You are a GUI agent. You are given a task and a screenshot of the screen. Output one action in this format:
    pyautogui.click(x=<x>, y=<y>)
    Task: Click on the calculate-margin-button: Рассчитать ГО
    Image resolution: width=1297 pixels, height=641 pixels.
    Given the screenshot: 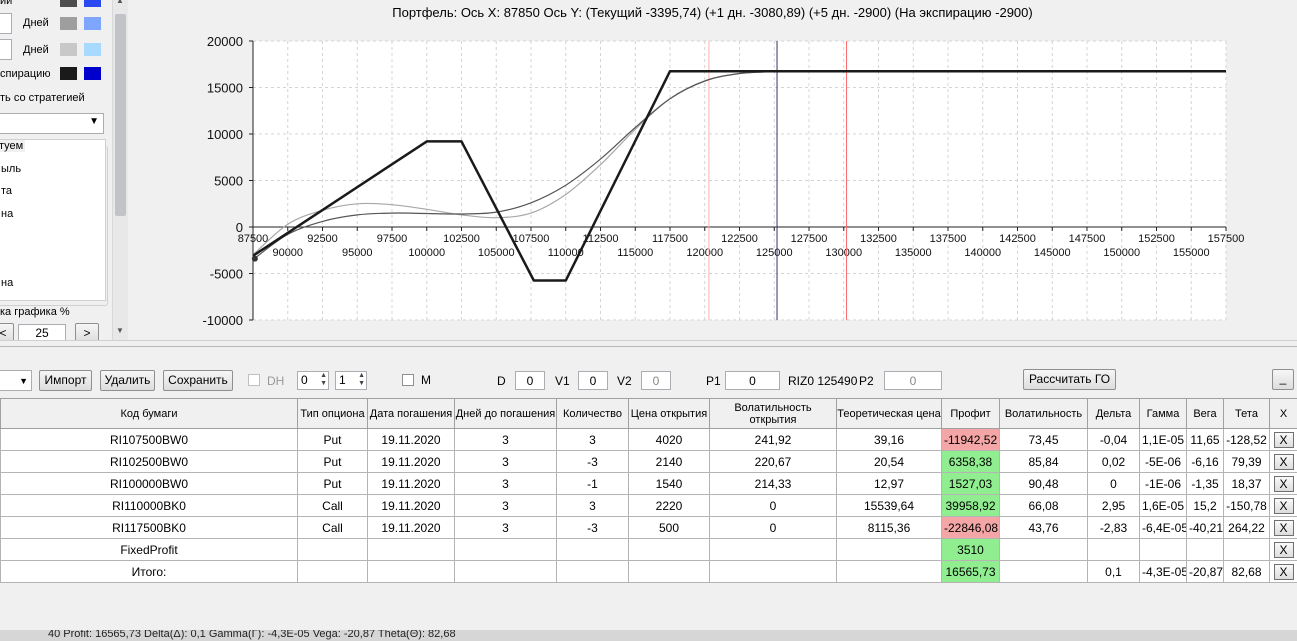 What is the action you would take?
    pyautogui.click(x=1069, y=379)
    